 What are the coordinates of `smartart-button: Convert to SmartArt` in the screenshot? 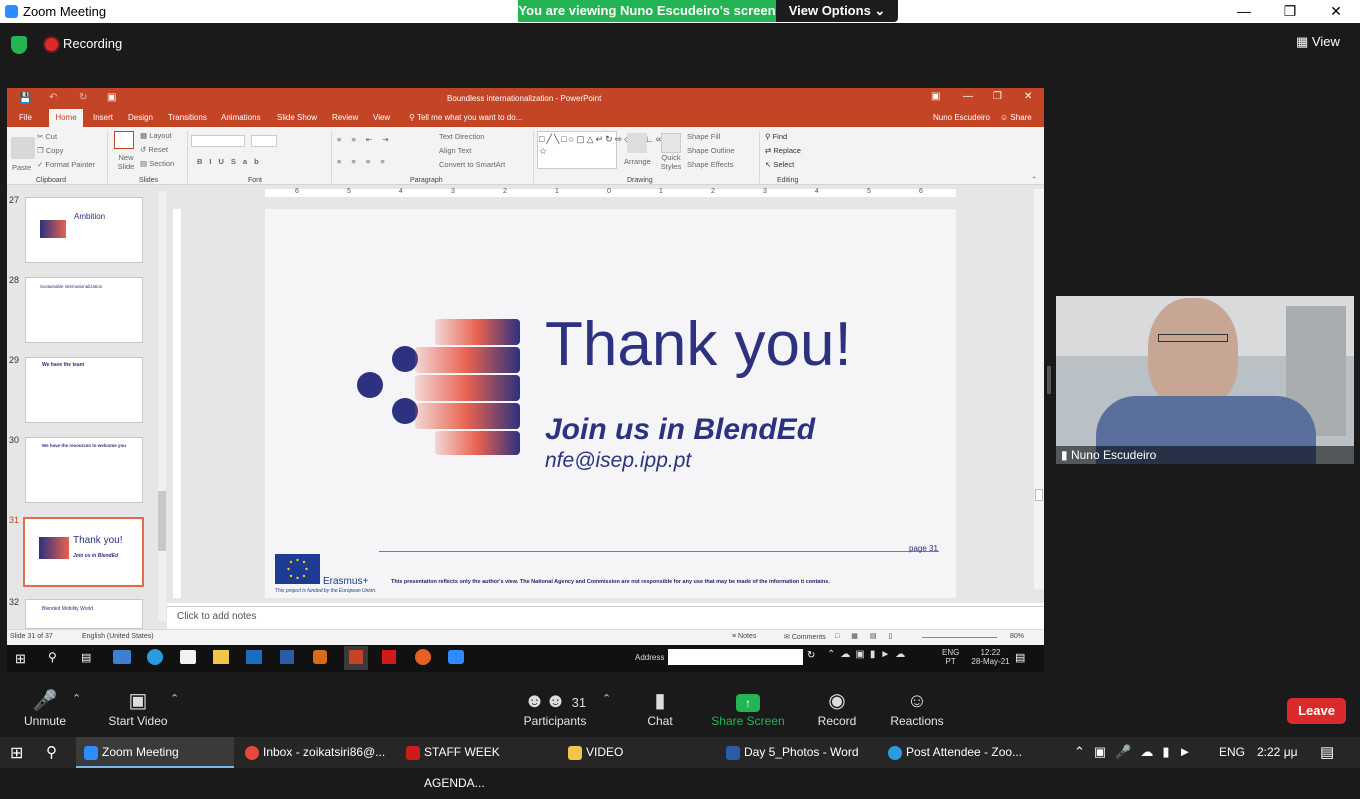 It's located at (472, 164).